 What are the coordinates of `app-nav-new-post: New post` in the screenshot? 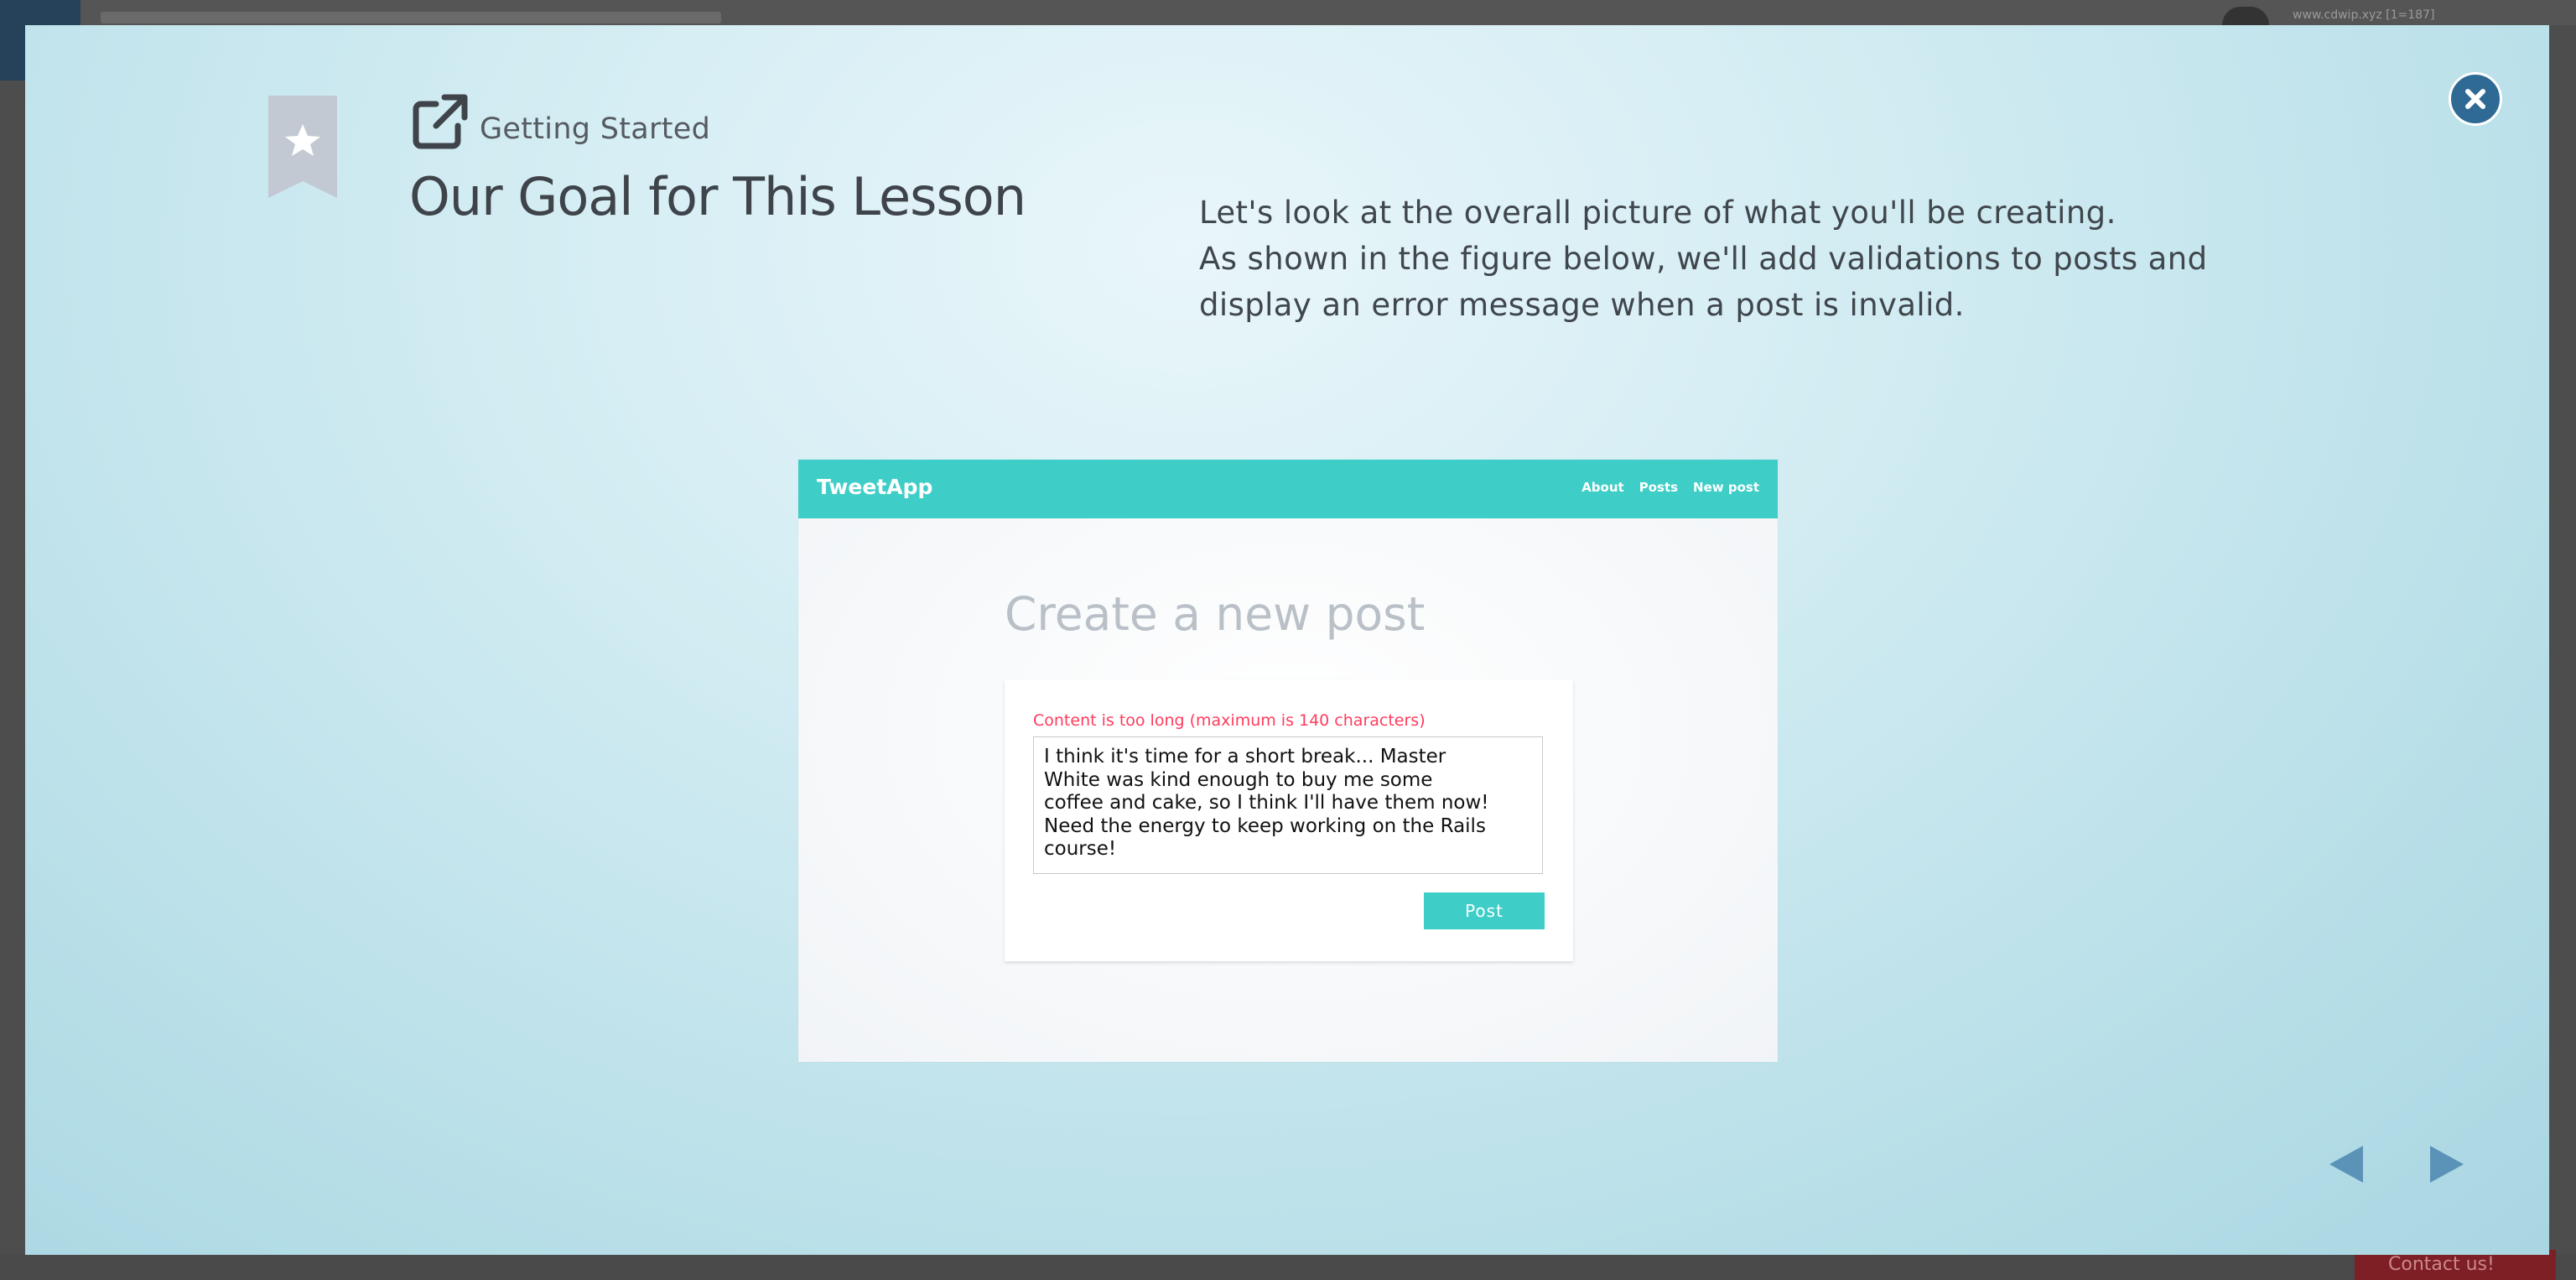 It's located at (1726, 487).